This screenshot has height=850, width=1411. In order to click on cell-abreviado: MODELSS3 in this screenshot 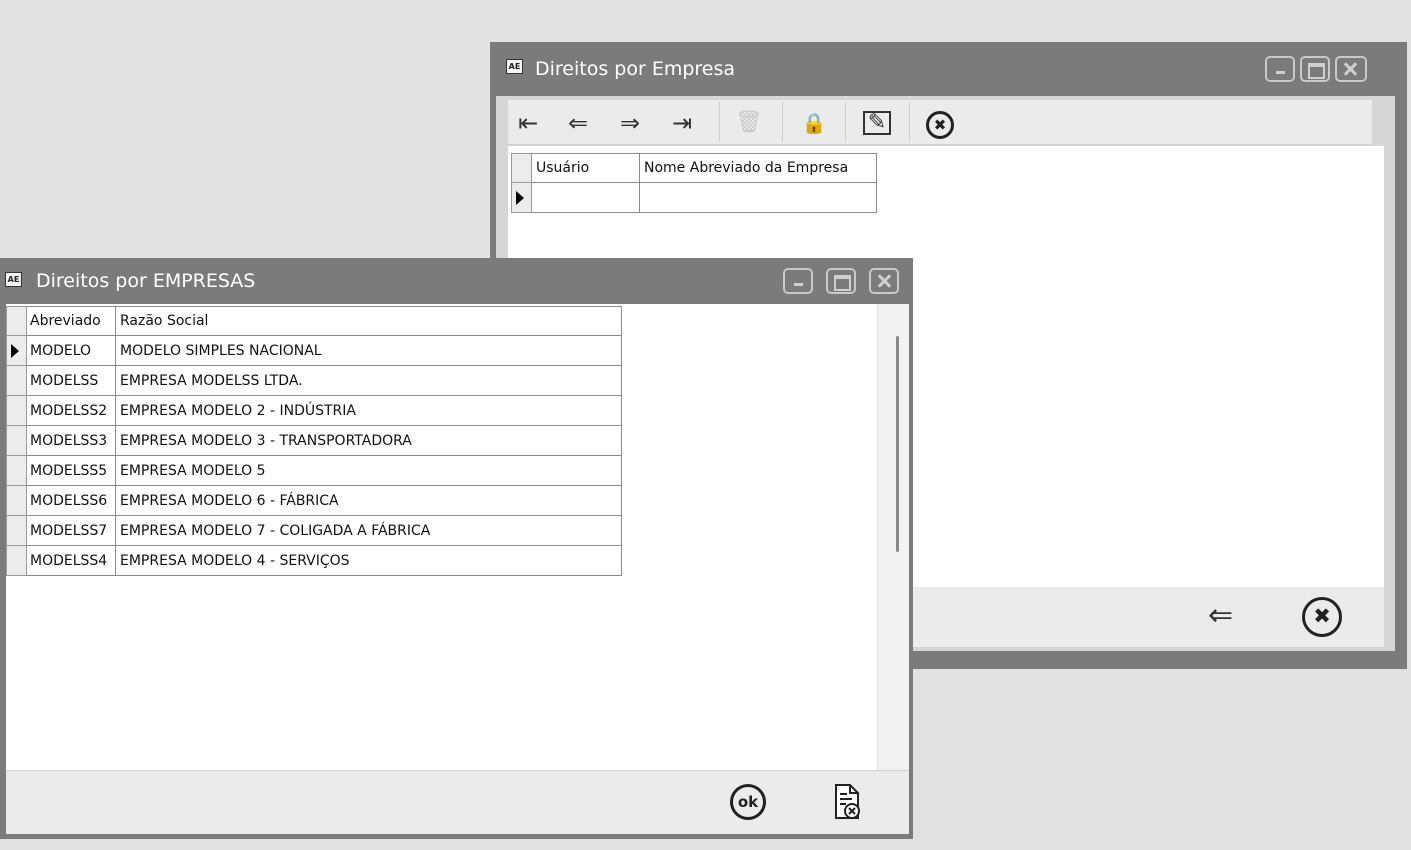, I will do `click(71, 440)`.